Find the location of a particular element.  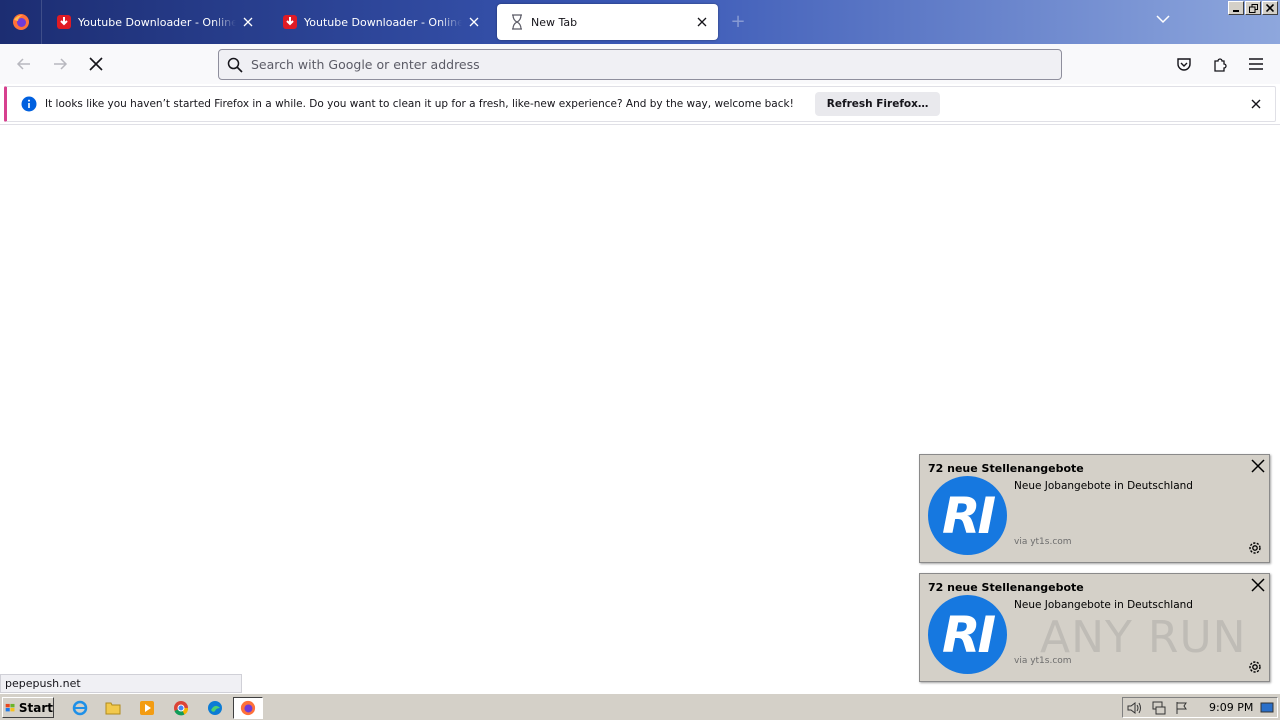

system-tray: 9:09 PM is located at coordinates (1200, 707).